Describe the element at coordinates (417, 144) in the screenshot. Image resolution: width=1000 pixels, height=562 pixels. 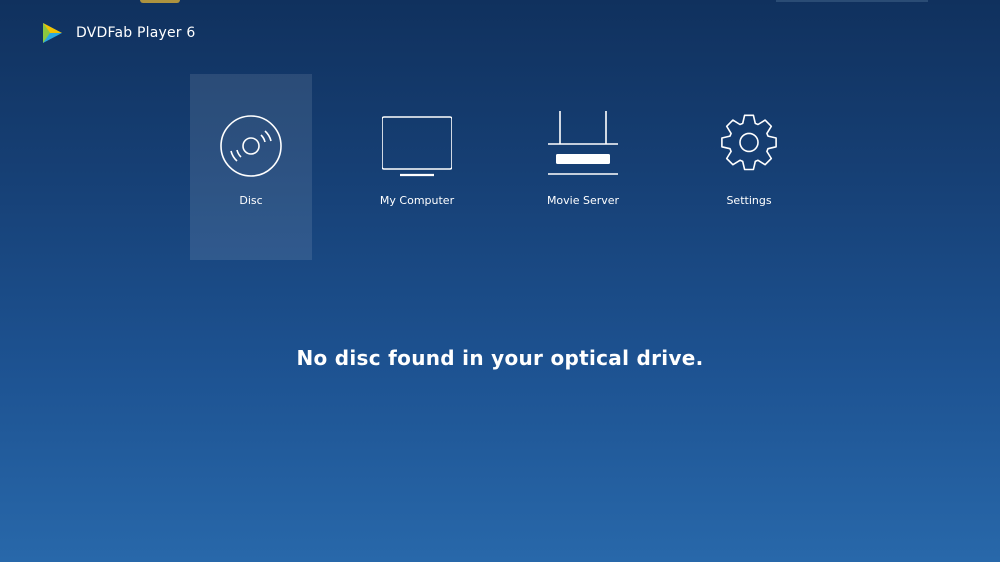
I see `monitor-icon` at that location.